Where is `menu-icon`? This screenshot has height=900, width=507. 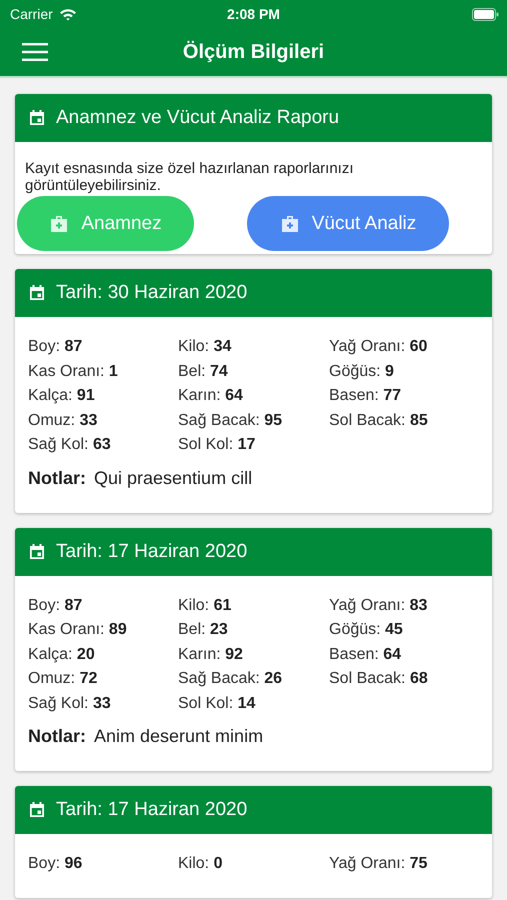 menu-icon is located at coordinates (35, 52).